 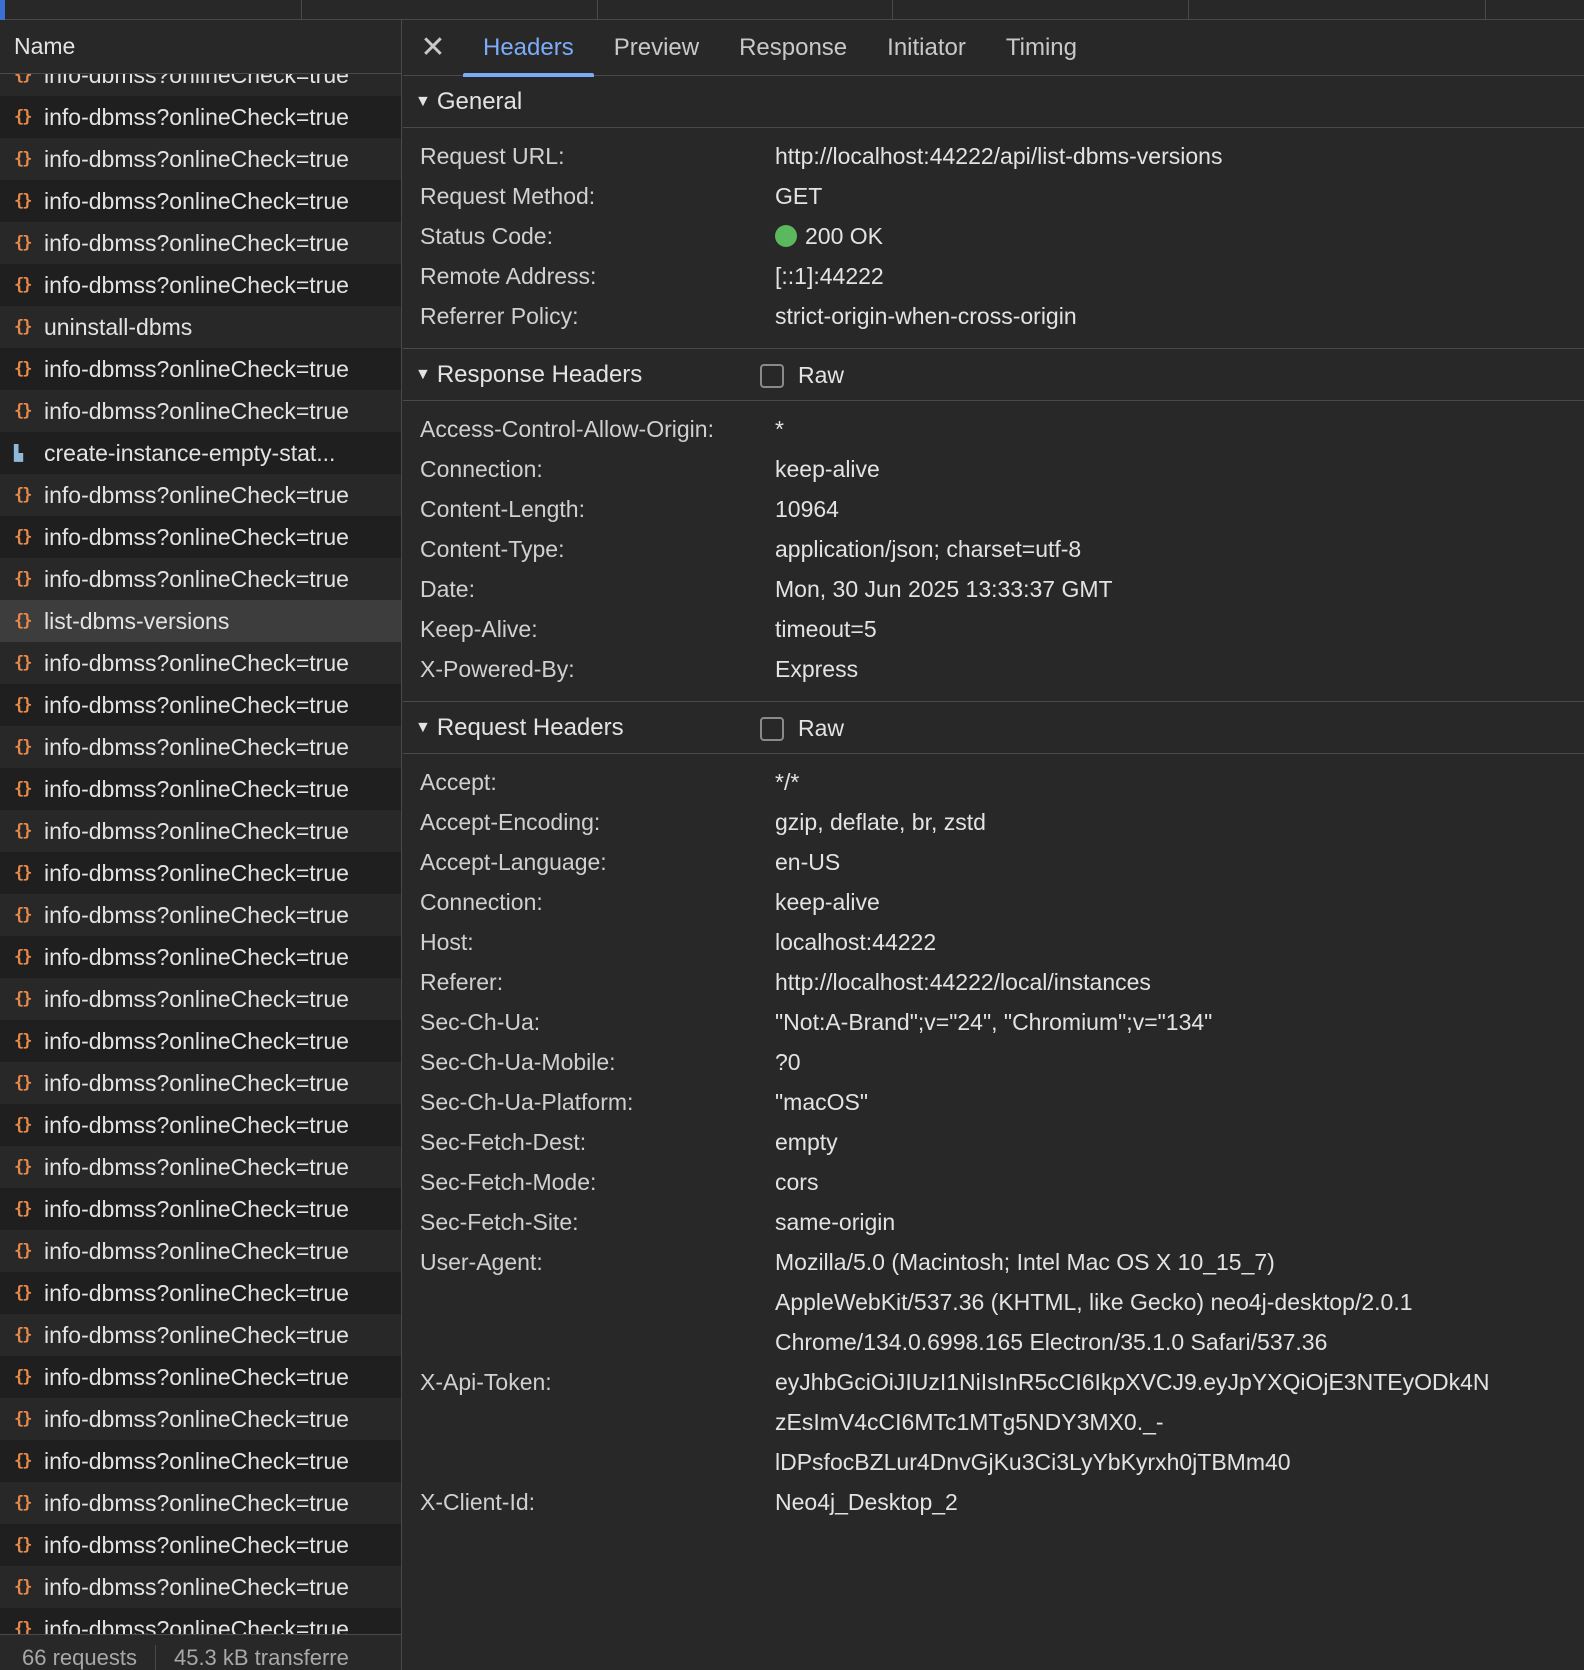 I want to click on header-value-line: keep-alive, so click(x=827, y=902).